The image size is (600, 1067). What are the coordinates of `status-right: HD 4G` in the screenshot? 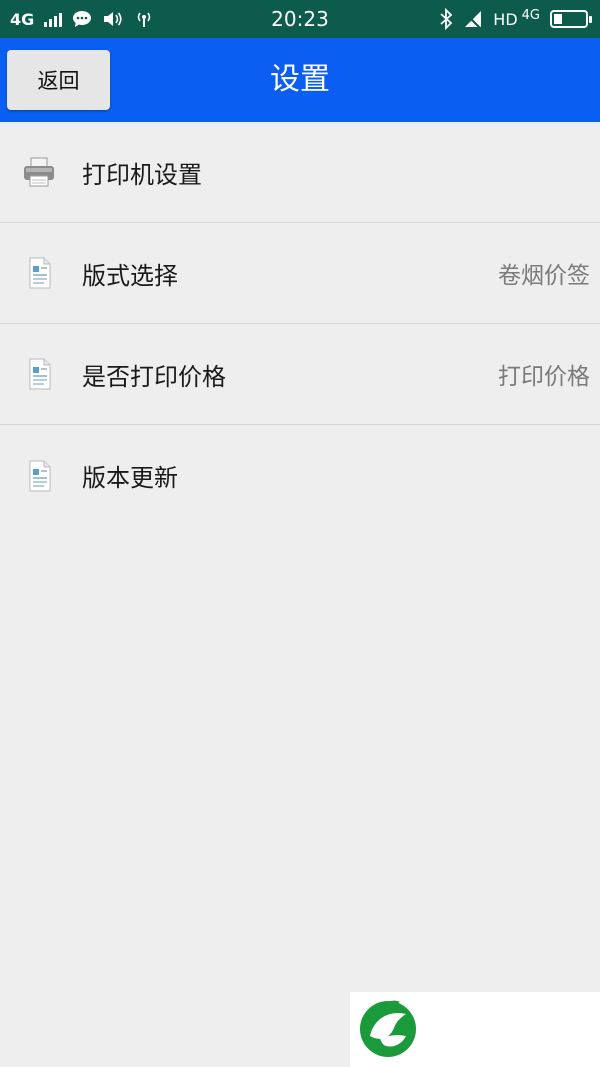 It's located at (515, 19).